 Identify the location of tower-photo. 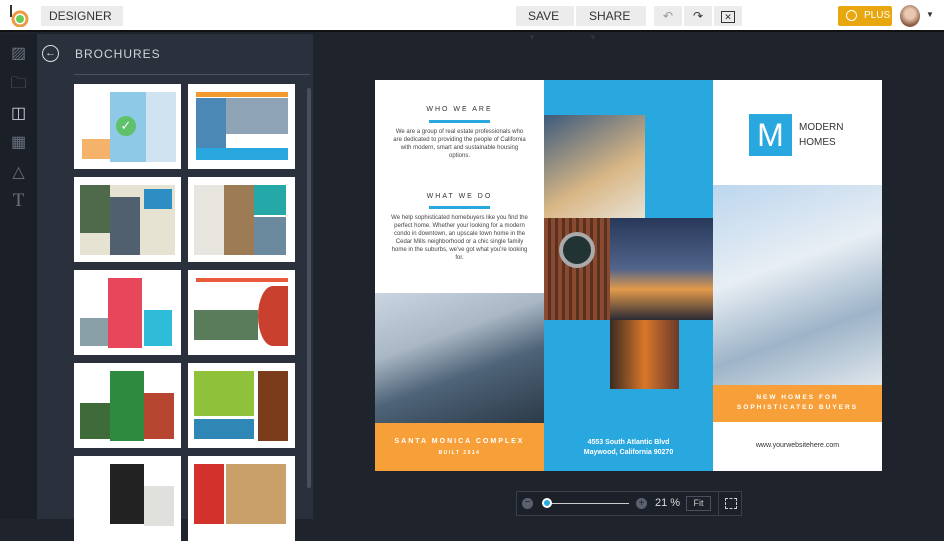
(644, 354).